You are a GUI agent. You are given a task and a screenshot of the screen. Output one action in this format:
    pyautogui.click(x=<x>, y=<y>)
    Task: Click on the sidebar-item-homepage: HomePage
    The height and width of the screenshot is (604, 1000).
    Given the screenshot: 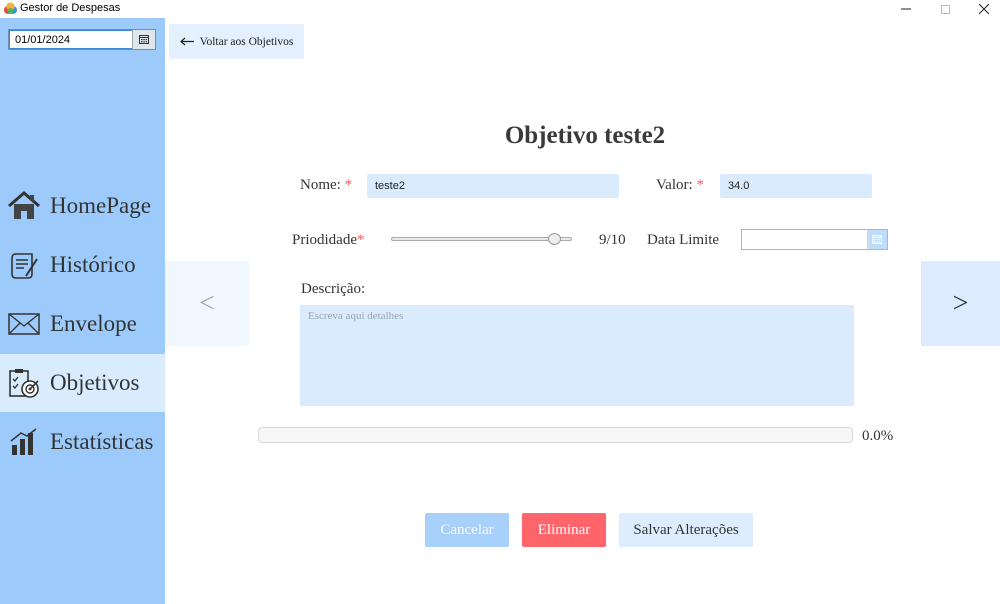 What is the action you would take?
    pyautogui.click(x=82, y=206)
    